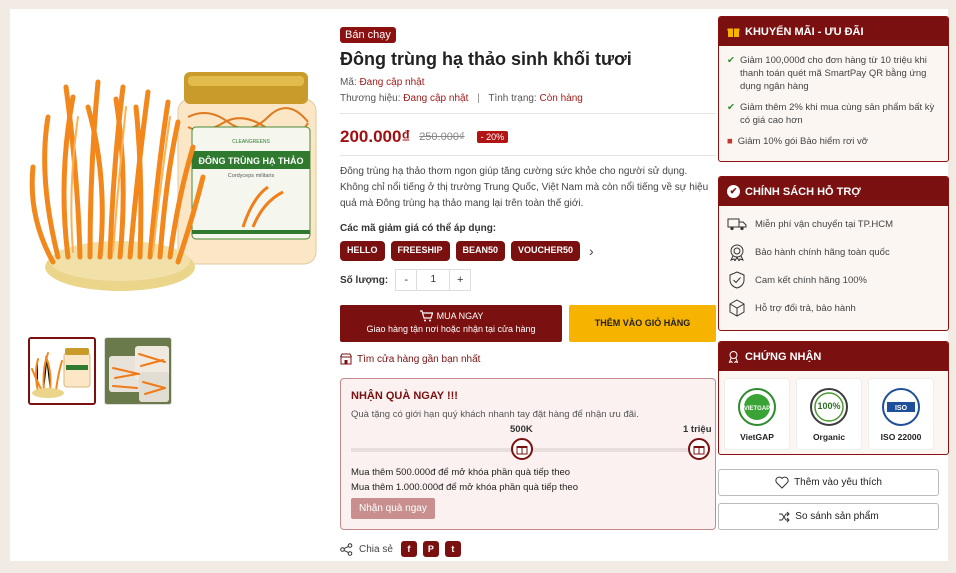 Image resolution: width=956 pixels, height=573 pixels. I want to click on claim-gift-button: Nhận quà ngay, so click(393, 508).